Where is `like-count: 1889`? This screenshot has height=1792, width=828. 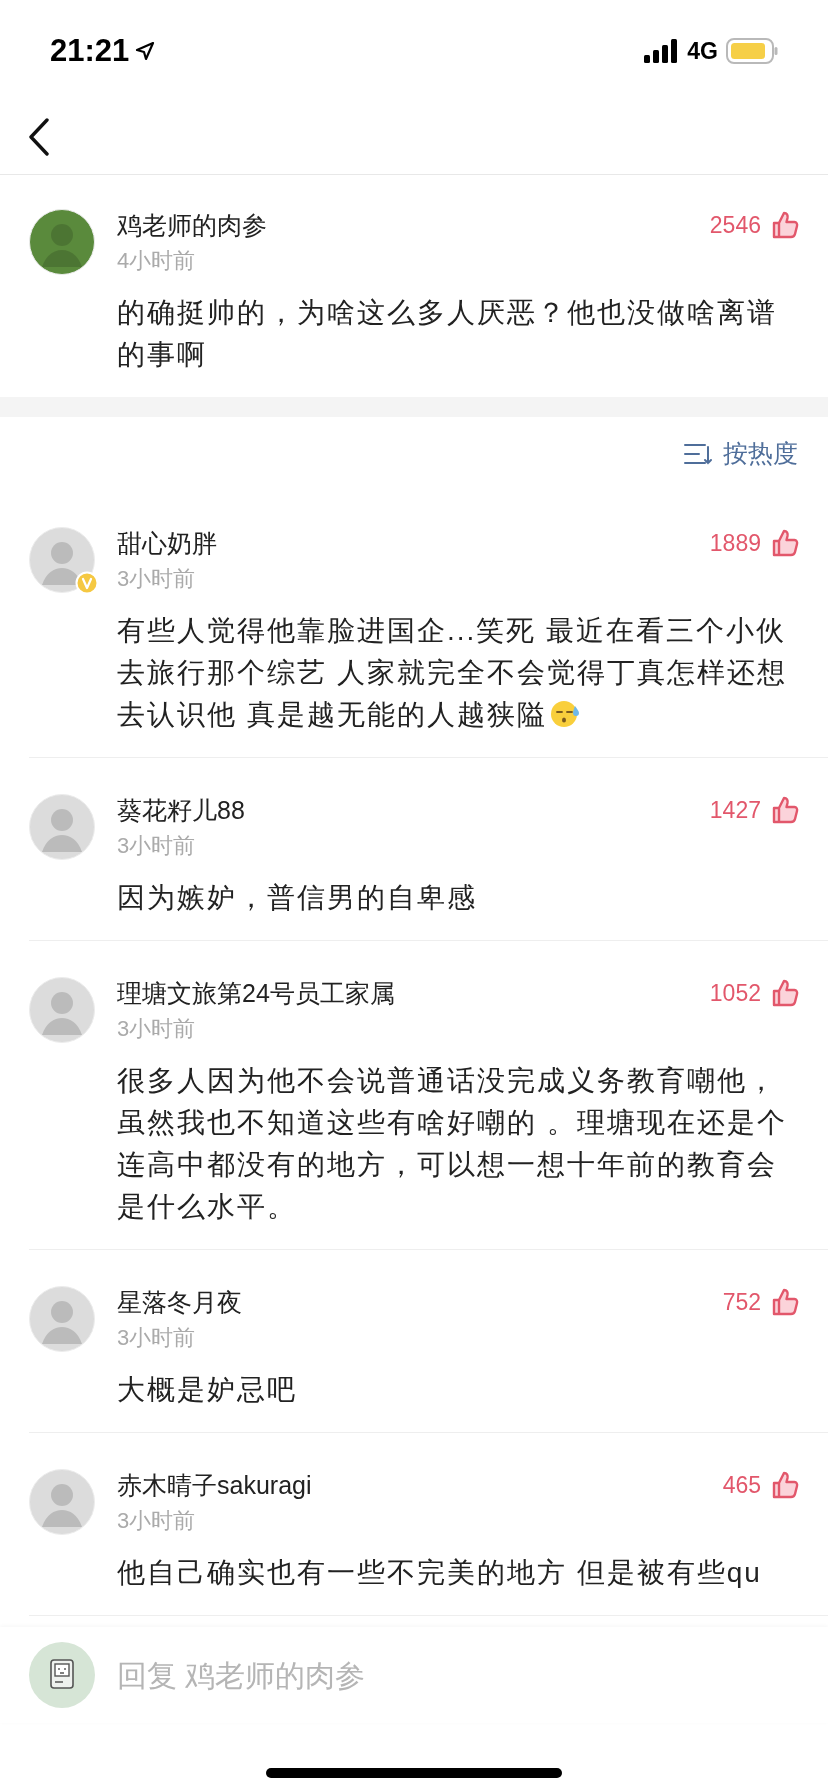 like-count: 1889 is located at coordinates (735, 543).